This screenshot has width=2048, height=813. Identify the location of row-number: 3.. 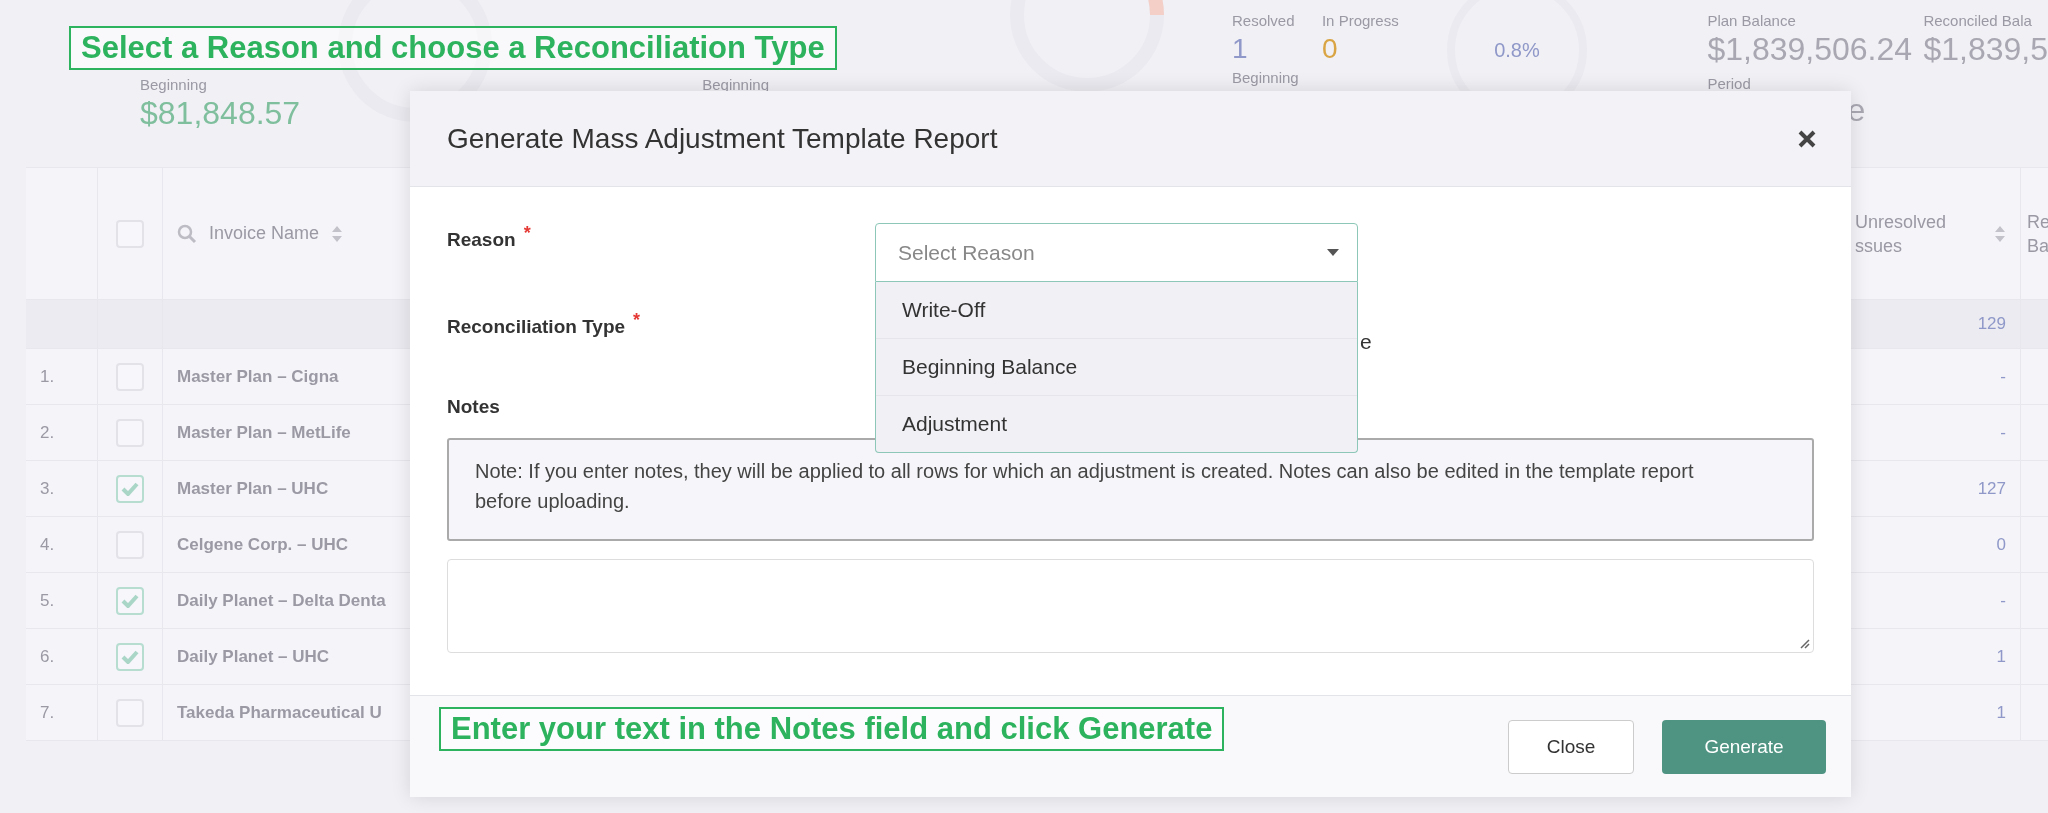
(47, 488).